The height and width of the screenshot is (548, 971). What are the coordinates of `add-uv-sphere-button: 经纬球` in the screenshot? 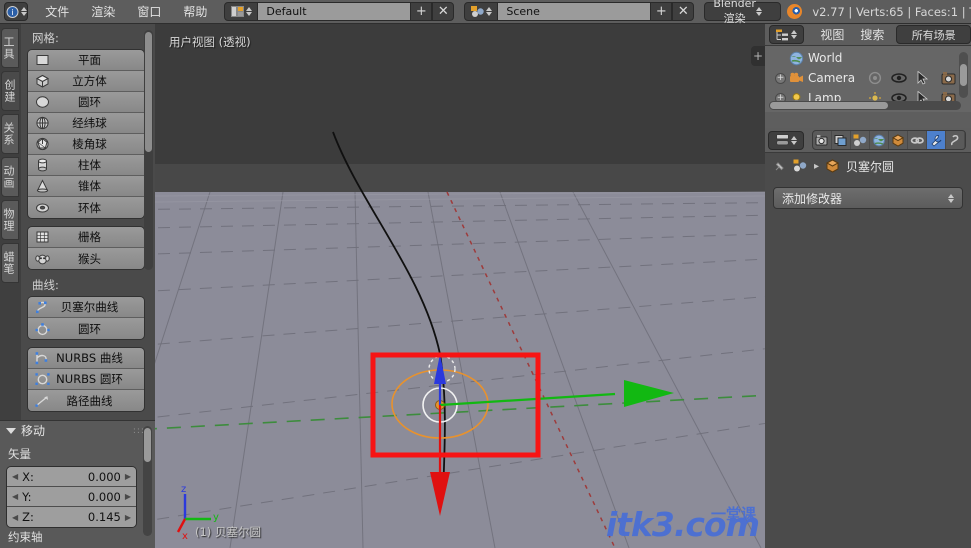 It's located at (86, 123).